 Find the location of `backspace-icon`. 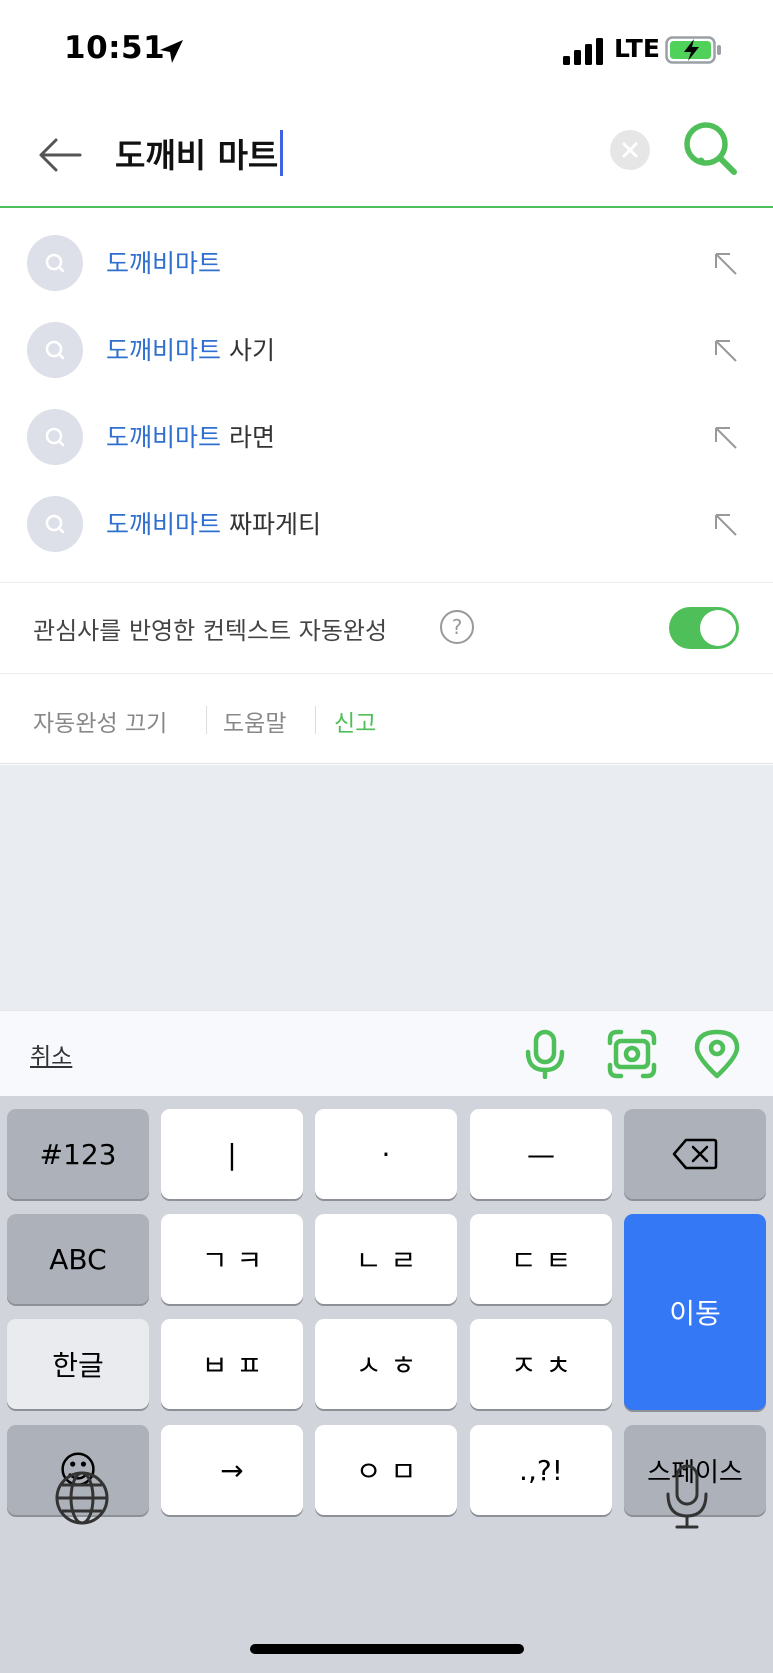

backspace-icon is located at coordinates (695, 1154).